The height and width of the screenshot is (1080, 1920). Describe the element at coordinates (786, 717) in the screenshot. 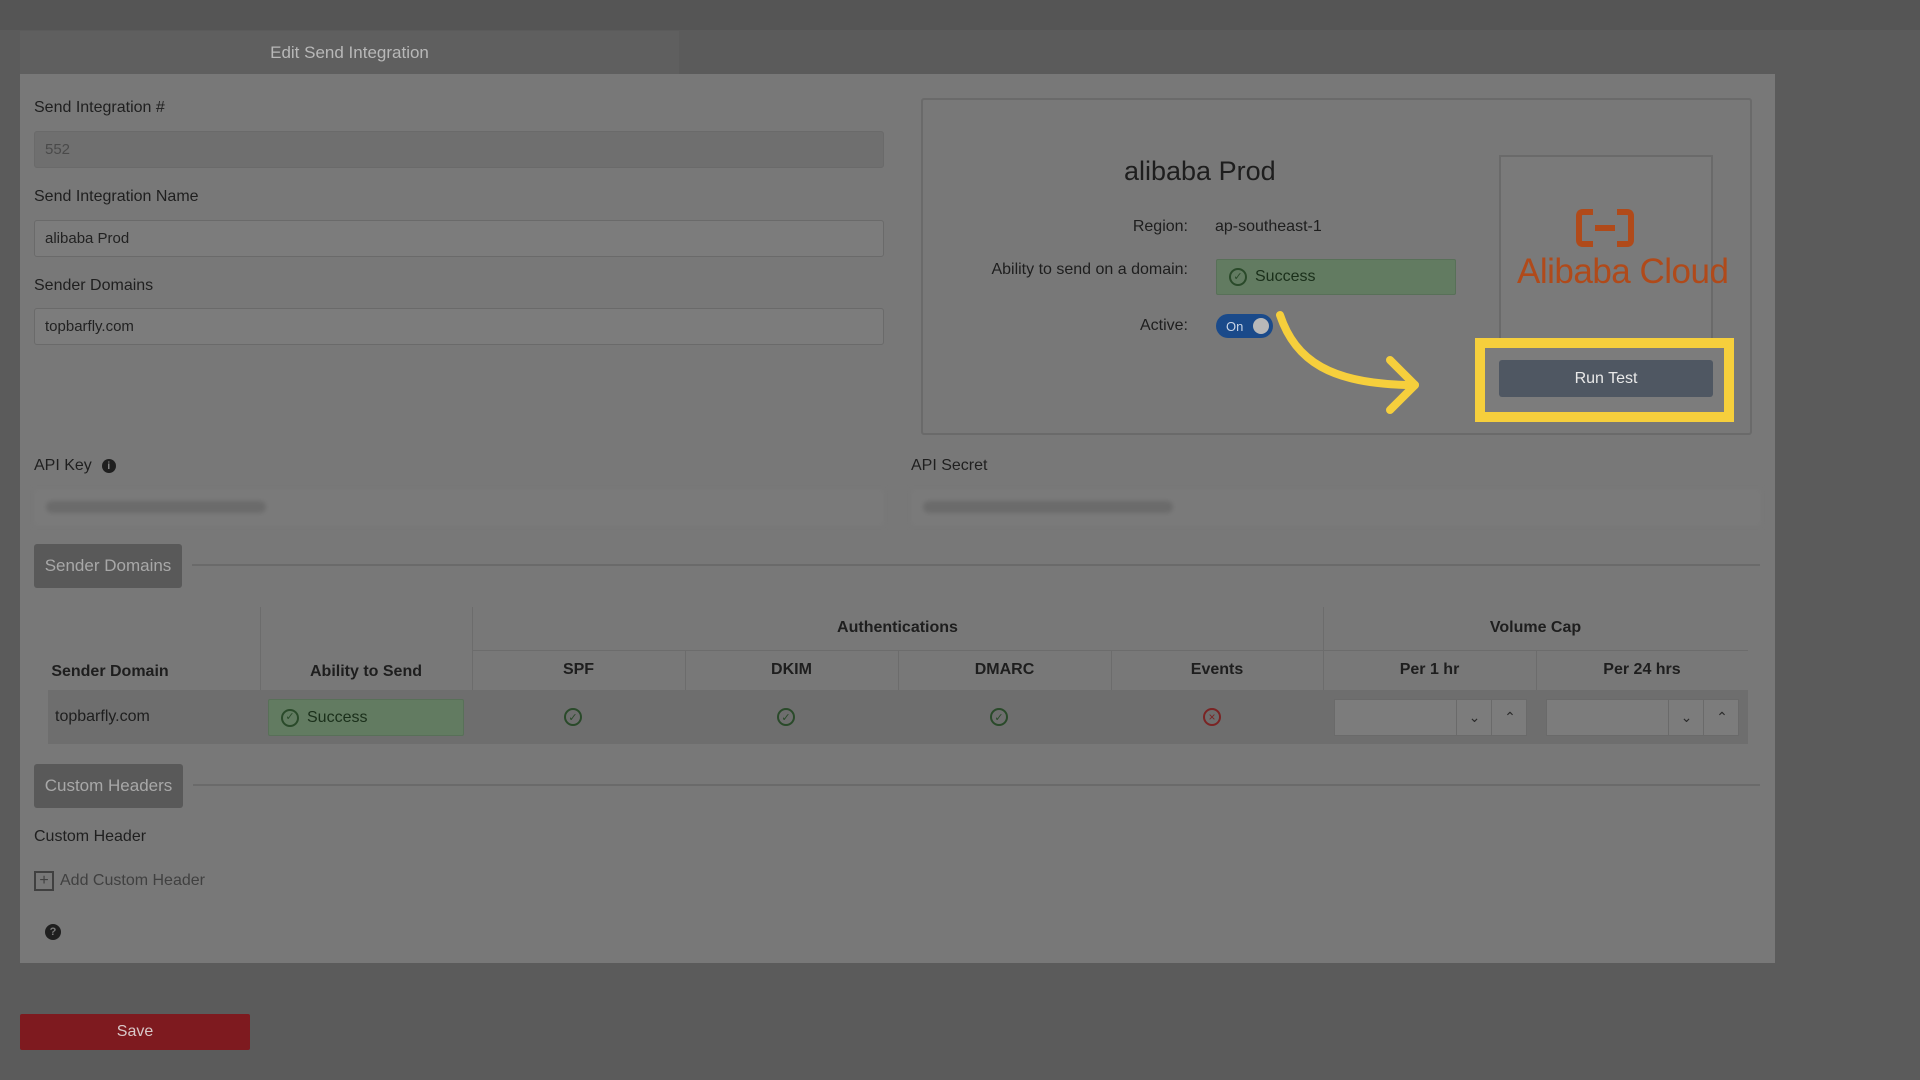

I see `dkim-pass-icon: ✓` at that location.